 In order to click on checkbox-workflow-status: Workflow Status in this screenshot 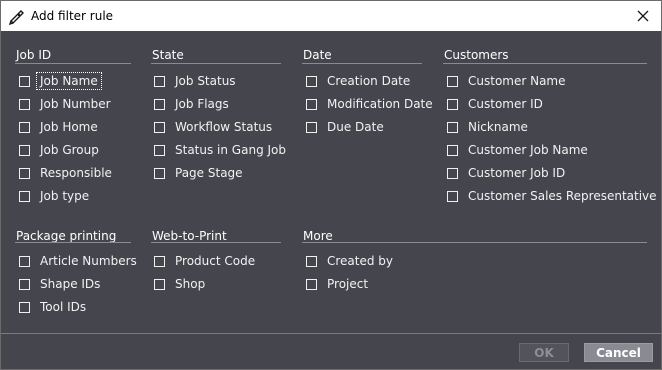, I will do `click(213, 127)`.